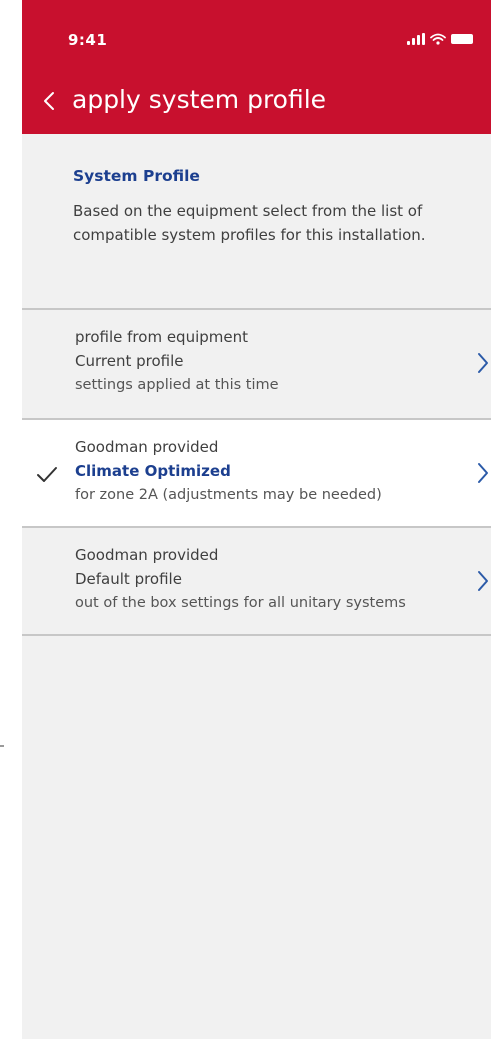  I want to click on status-icons, so click(440, 39).